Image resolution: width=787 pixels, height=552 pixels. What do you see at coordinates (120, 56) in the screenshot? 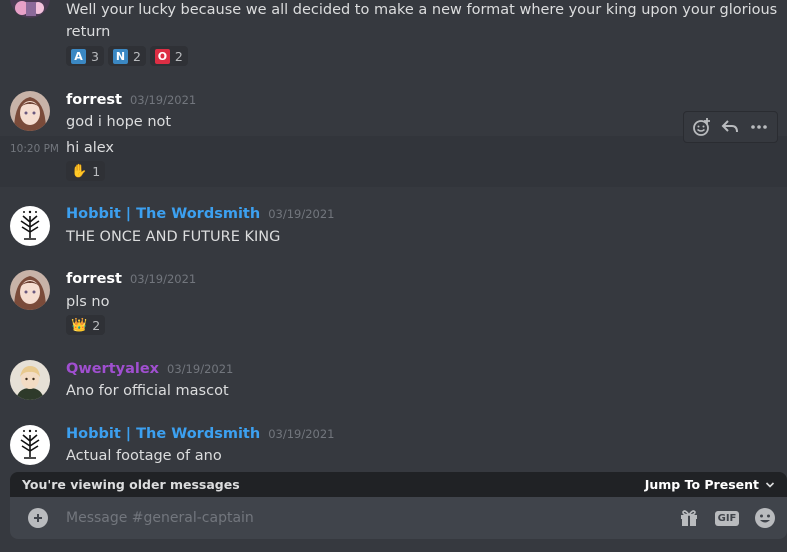
I see `regional-n-icon: N` at bounding box center [120, 56].